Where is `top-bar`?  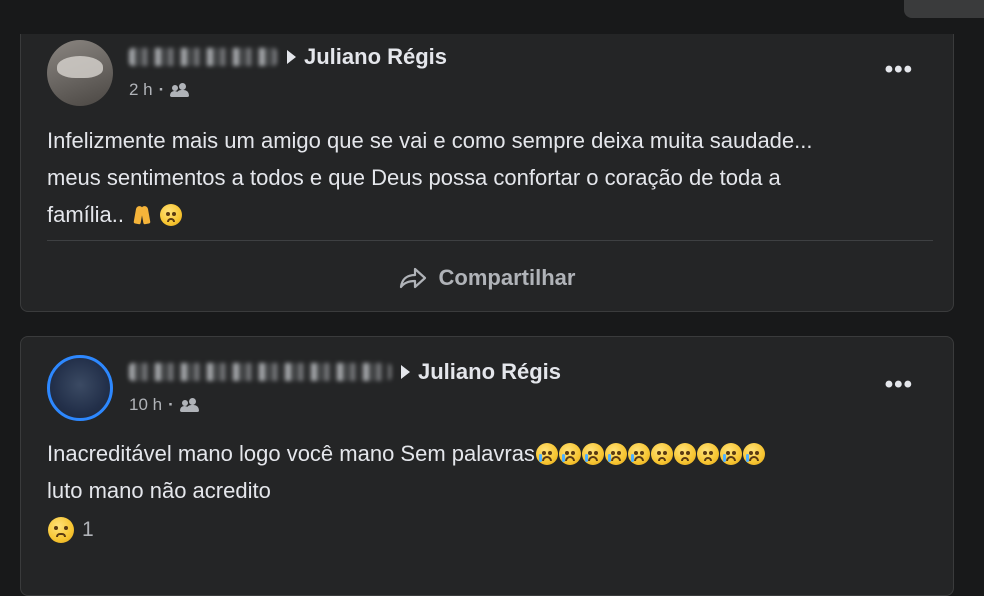 top-bar is located at coordinates (492, 18).